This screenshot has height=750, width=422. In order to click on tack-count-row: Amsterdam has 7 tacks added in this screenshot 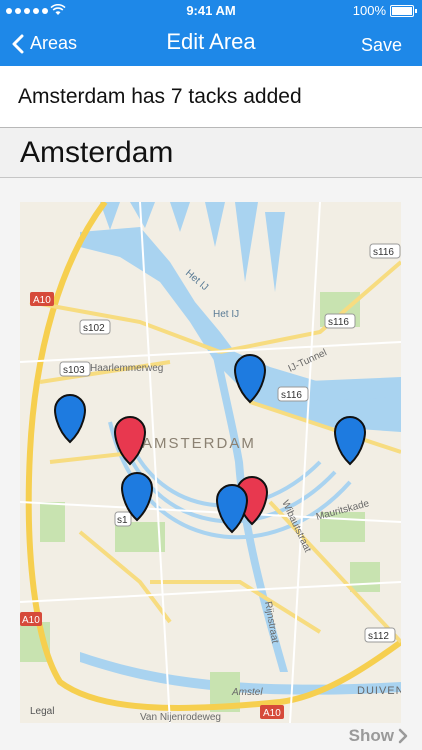, I will do `click(211, 97)`.